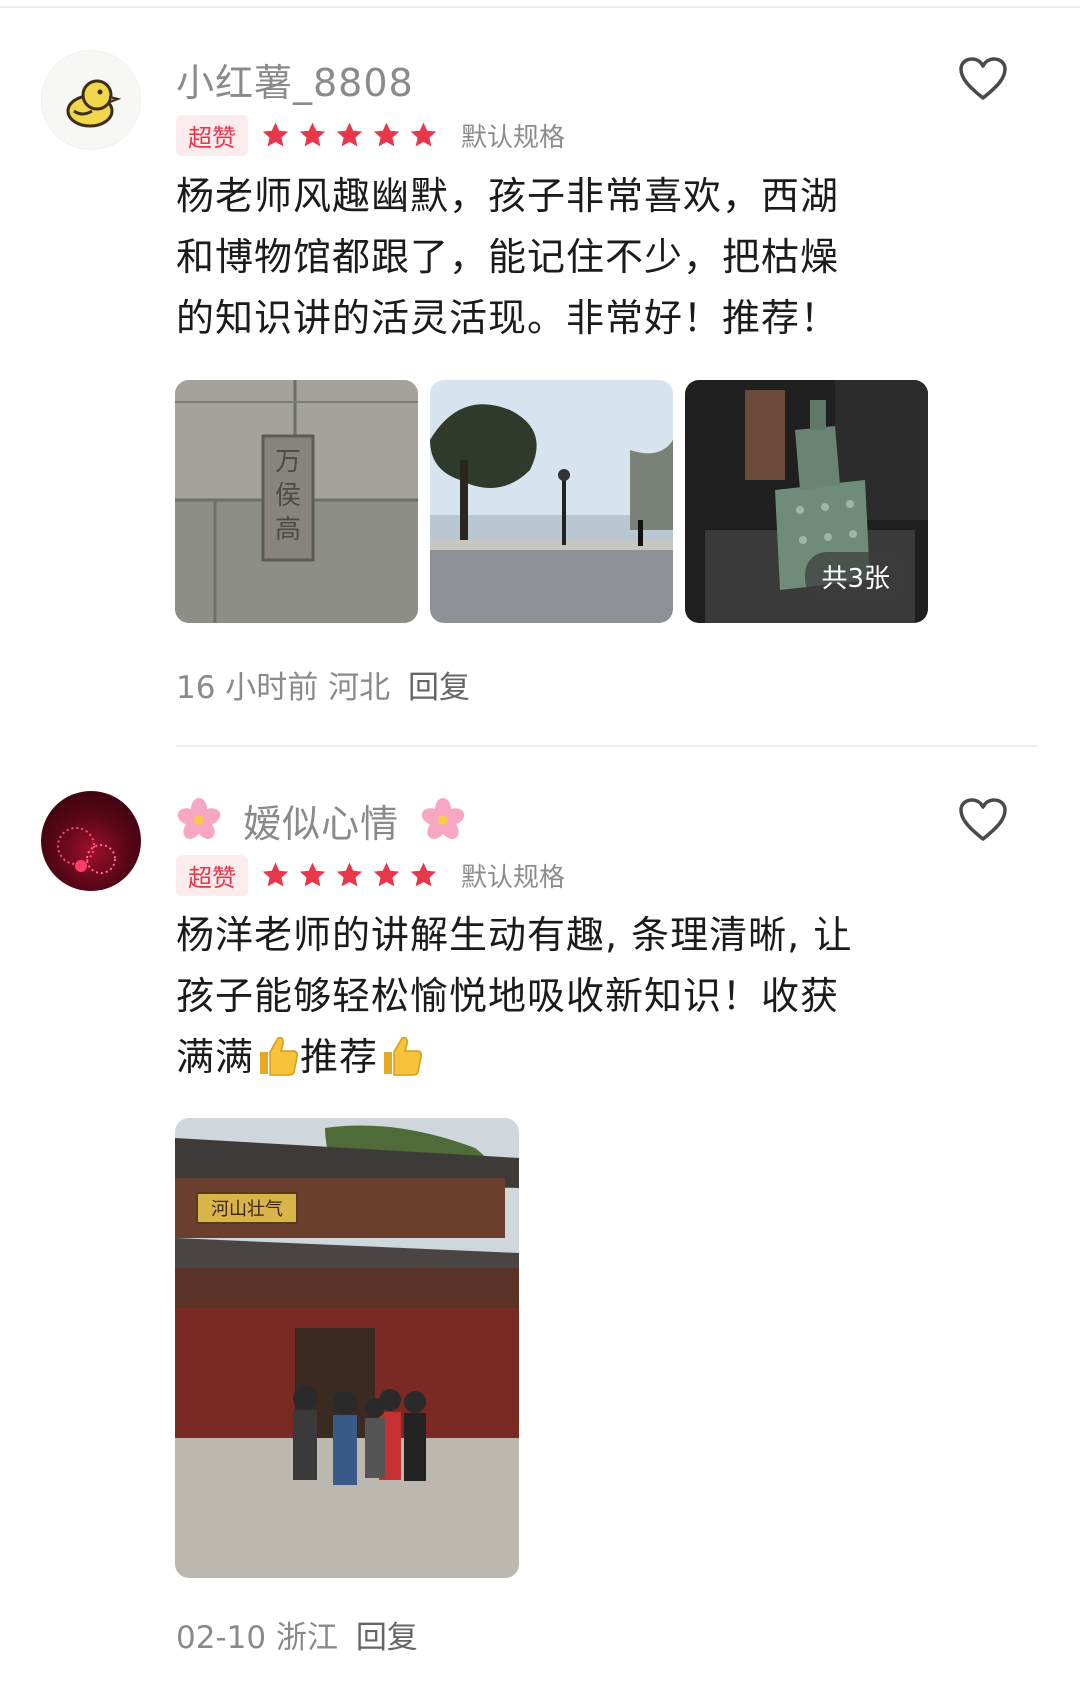  What do you see at coordinates (551, 501) in the screenshot?
I see `review-photo` at bounding box center [551, 501].